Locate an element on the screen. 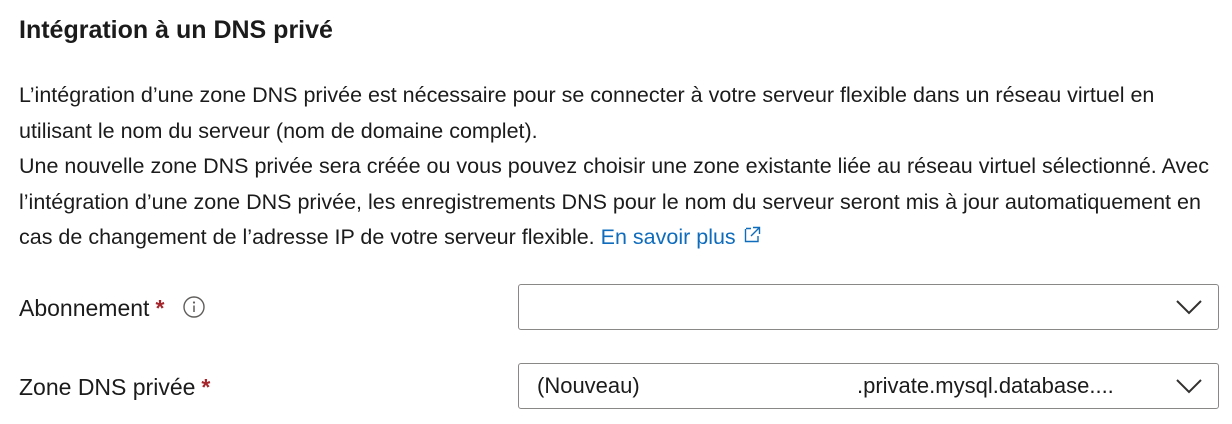 The width and height of the screenshot is (1232, 424). private-dns-zone-value-prefix: (Nouveau) is located at coordinates (588, 385).